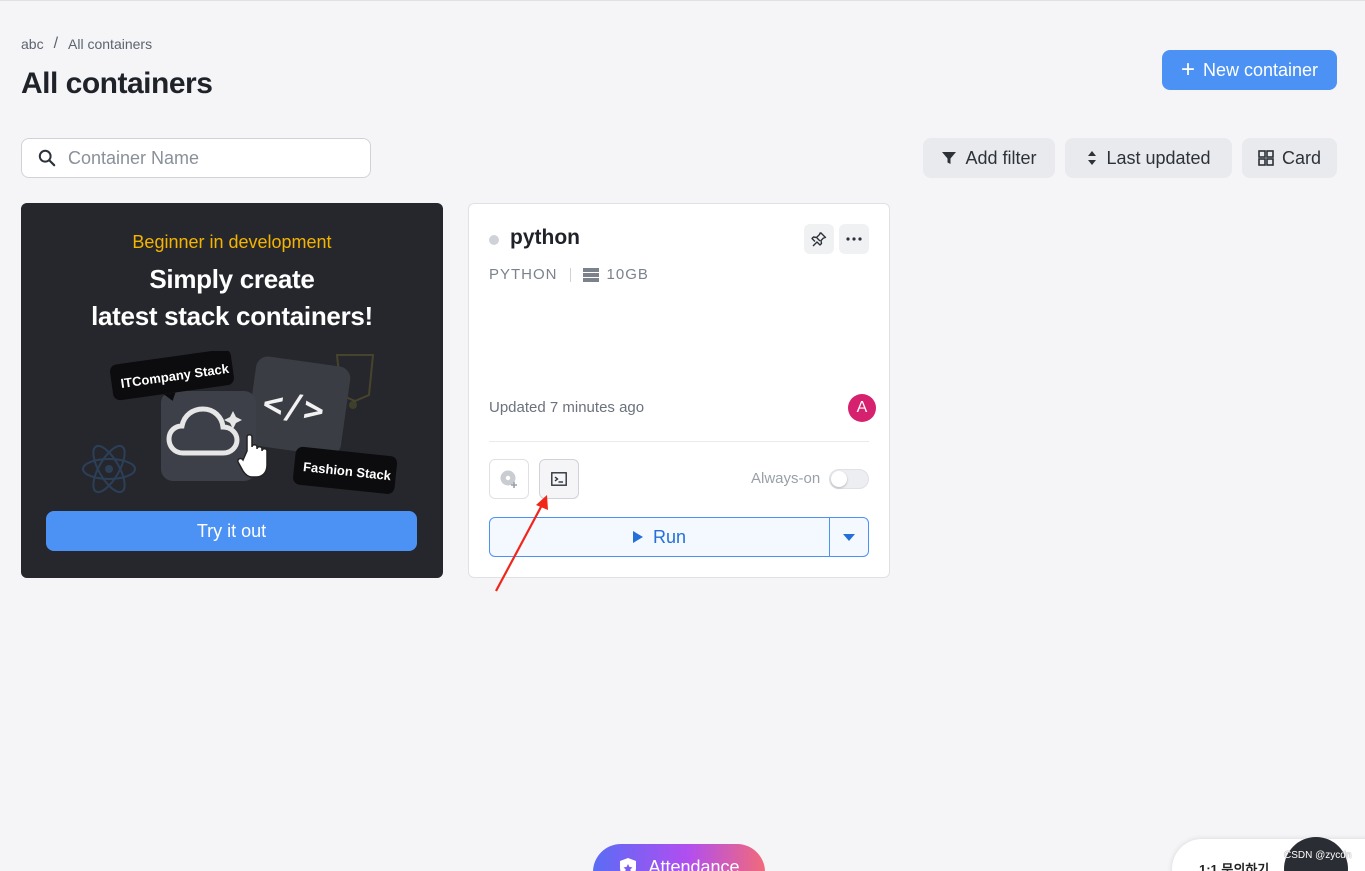  Describe the element at coordinates (232, 298) in the screenshot. I see `promo-headline: Simply create latest stack containers!` at that location.